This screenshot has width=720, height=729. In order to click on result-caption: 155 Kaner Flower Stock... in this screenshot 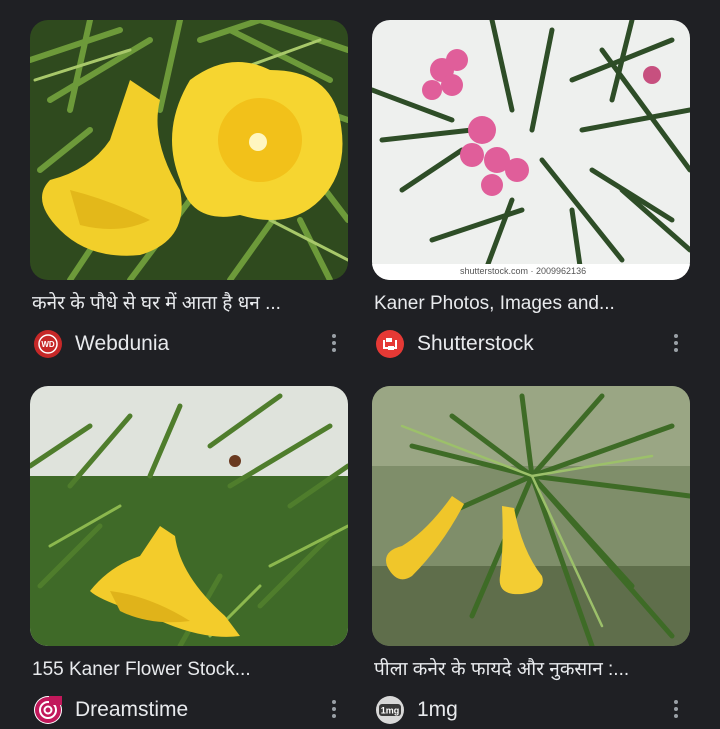, I will do `click(189, 670)`.